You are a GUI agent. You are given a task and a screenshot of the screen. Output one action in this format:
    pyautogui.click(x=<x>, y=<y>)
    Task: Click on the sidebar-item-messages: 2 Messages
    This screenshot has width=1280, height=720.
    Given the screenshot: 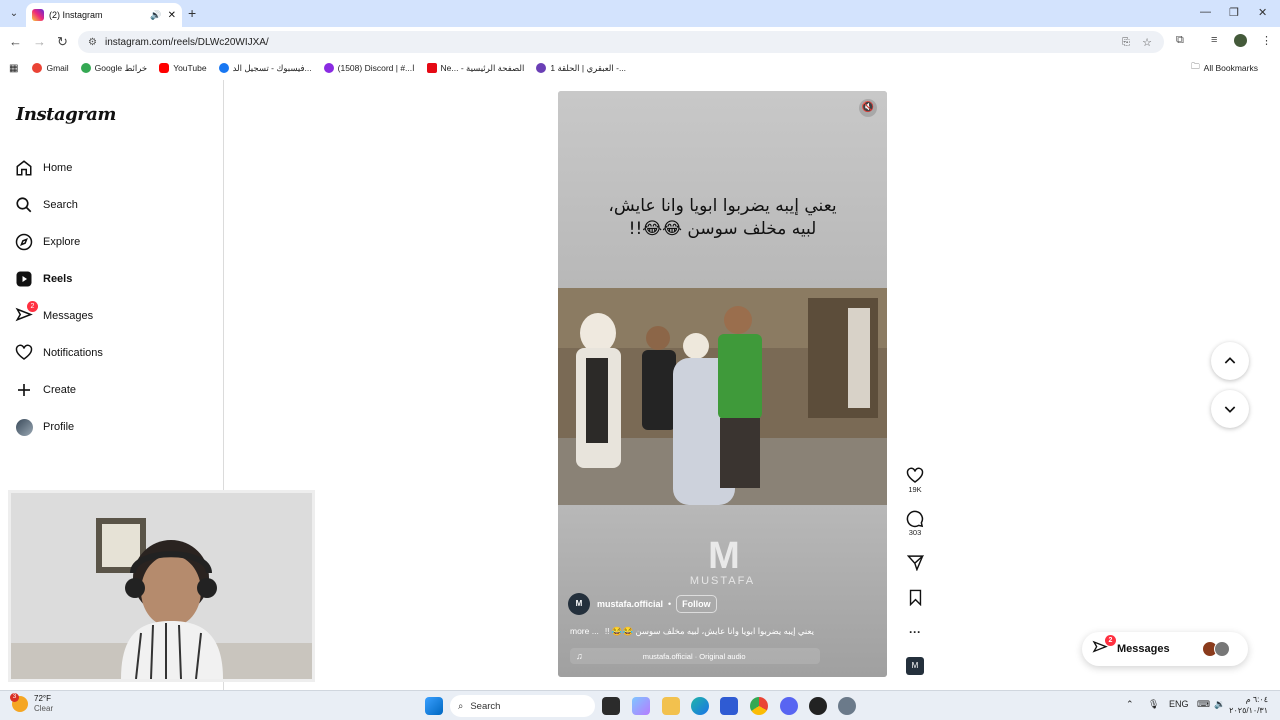 What is the action you would take?
    pyautogui.click(x=53, y=313)
    